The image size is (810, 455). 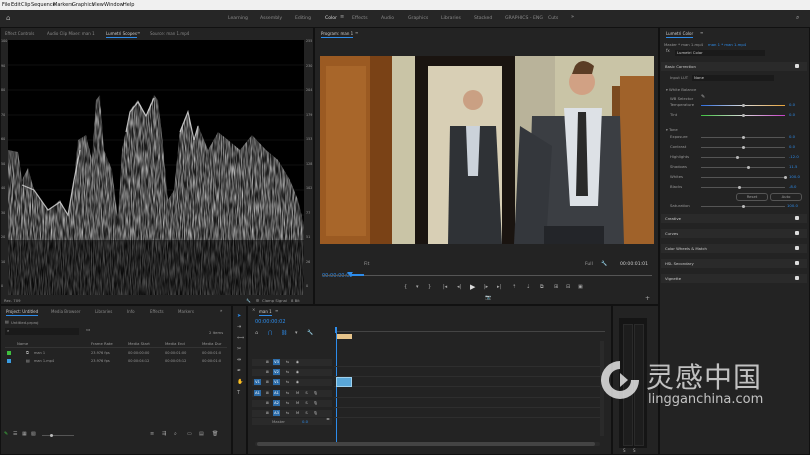 I want to click on more-workspaces-icon: », so click(x=572, y=17).